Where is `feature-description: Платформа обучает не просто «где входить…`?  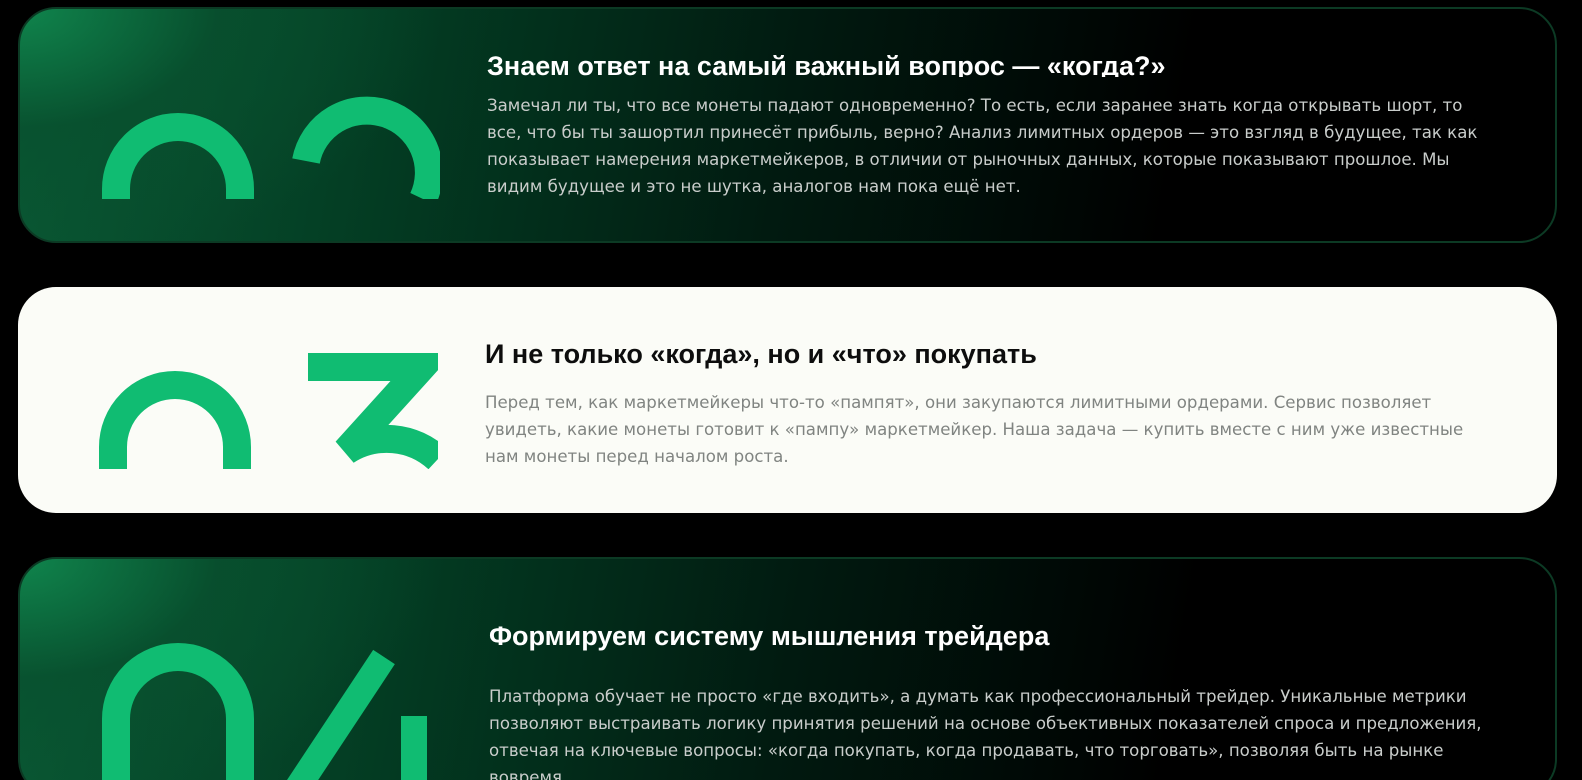 feature-description: Платформа обучает не просто «где входить… is located at coordinates (985, 733).